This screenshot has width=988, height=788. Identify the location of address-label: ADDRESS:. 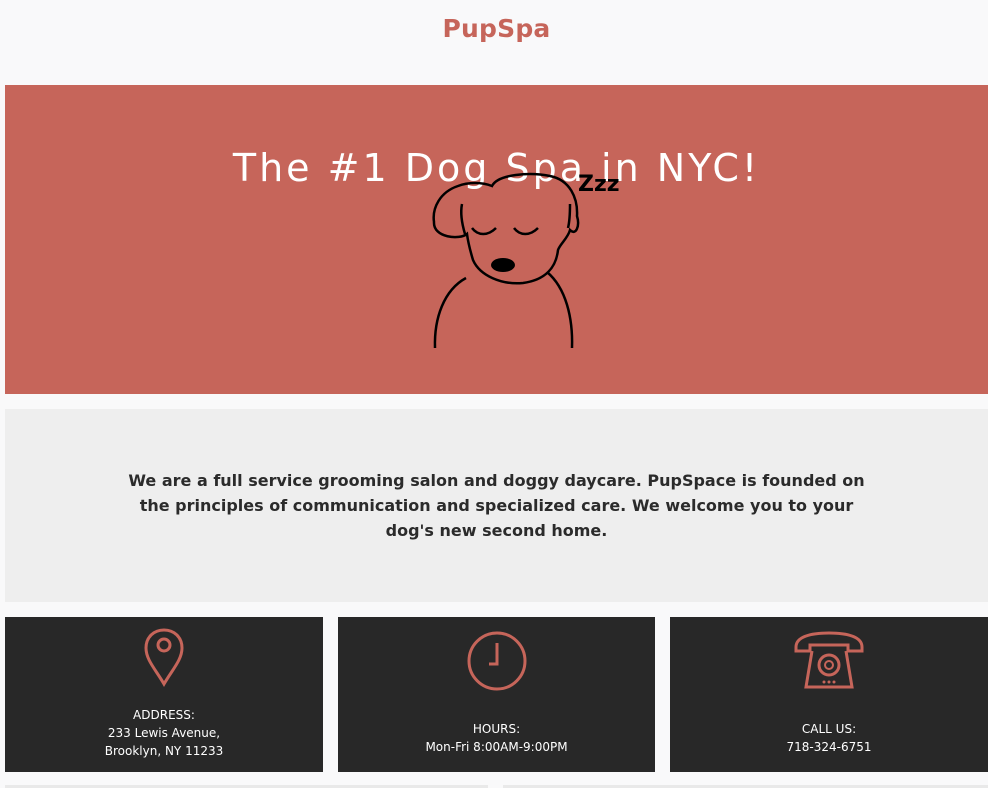
(164, 715).